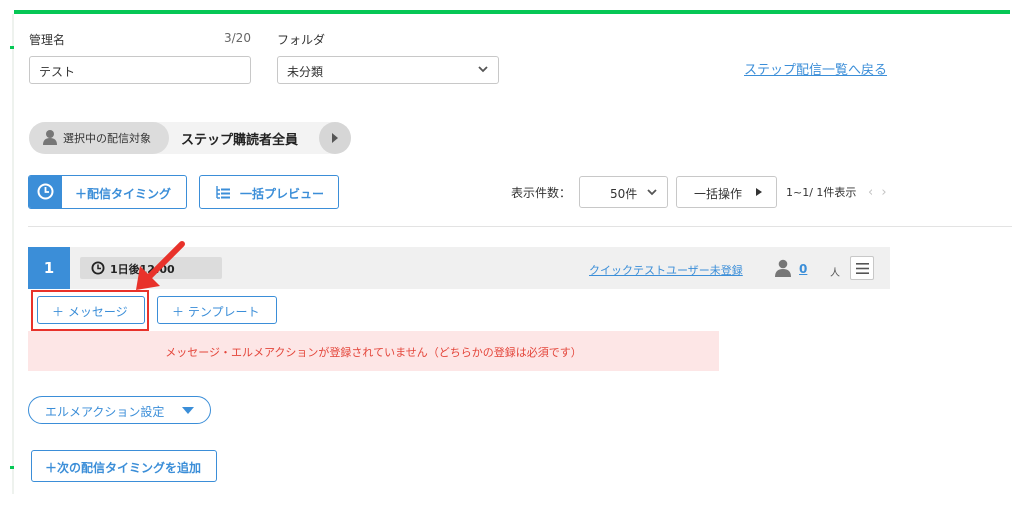 This screenshot has height=515, width=1024. I want to click on add-next-timing-button: ＋次の配信タイミングを追加, so click(124, 466).